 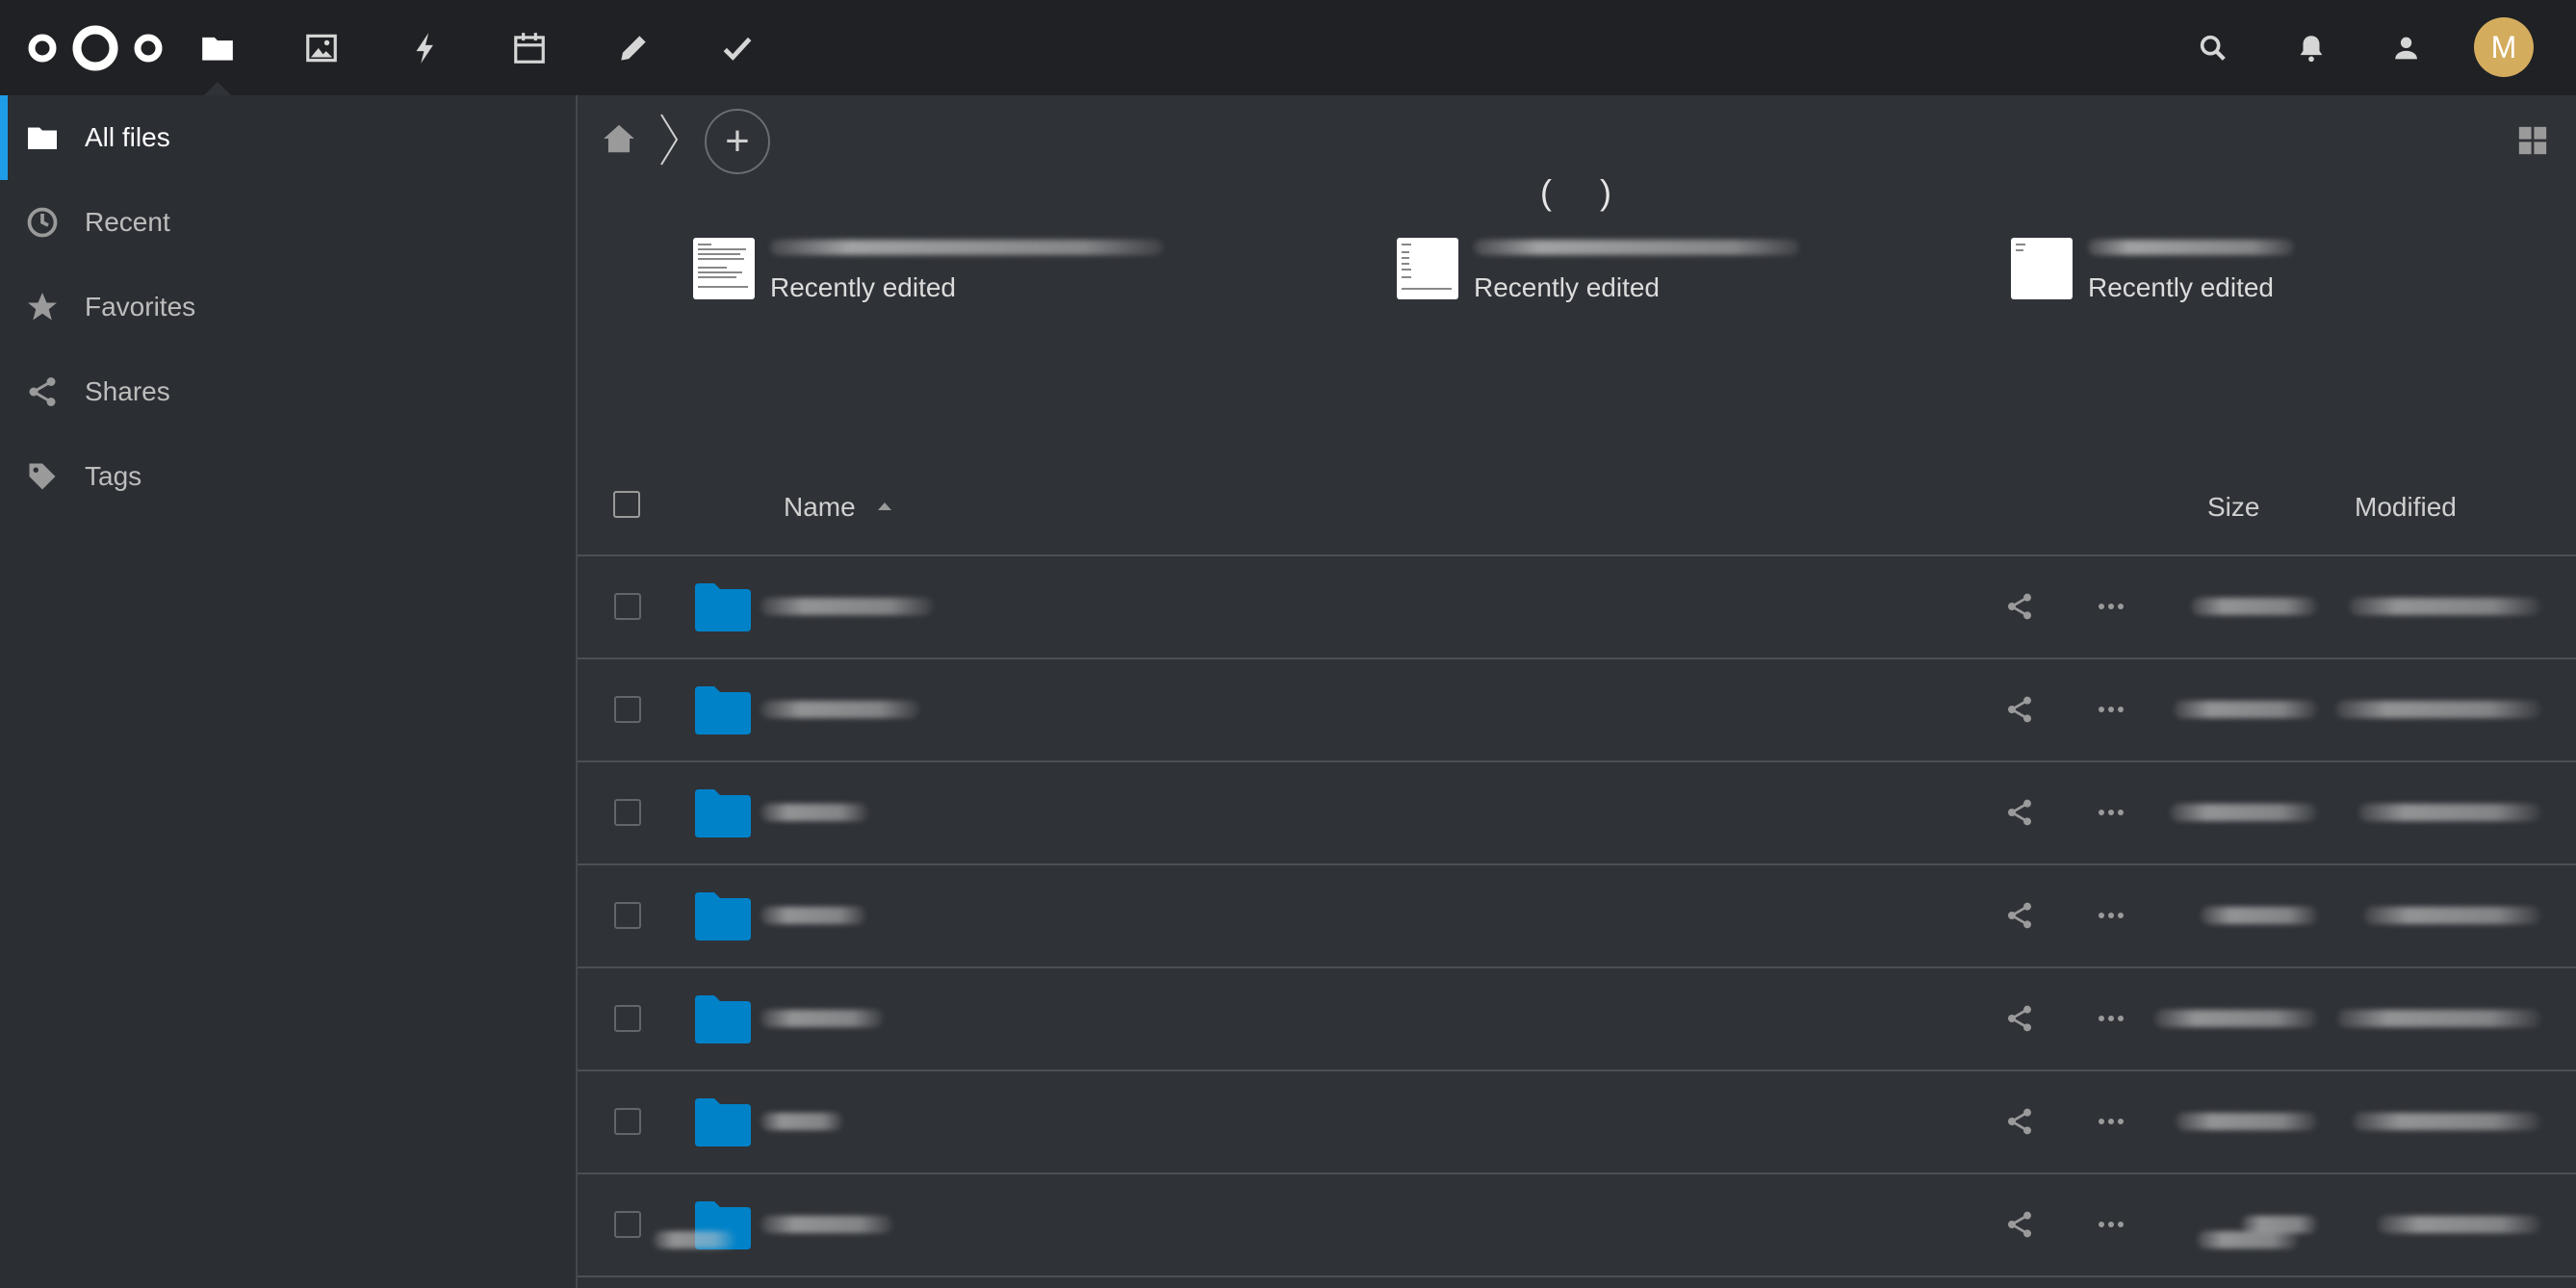 I want to click on tag-icon, so click(x=42, y=477).